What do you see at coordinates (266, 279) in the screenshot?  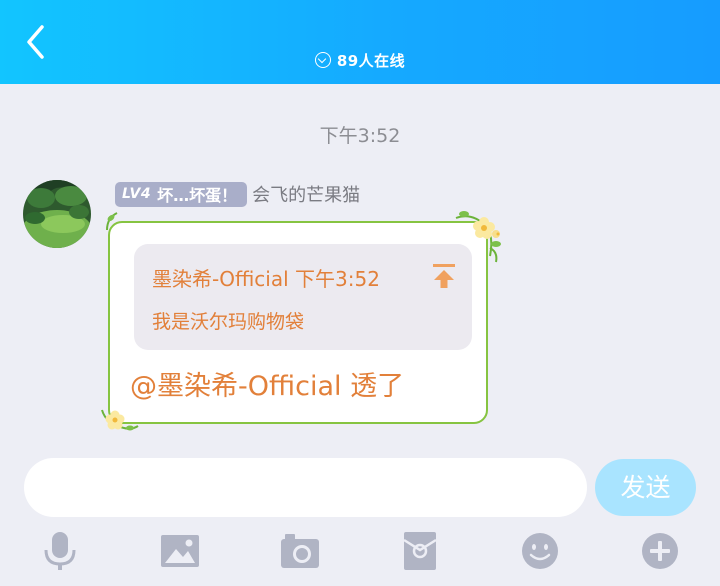 I see `quoted-header: 墨染希-Official 下午3:52` at bounding box center [266, 279].